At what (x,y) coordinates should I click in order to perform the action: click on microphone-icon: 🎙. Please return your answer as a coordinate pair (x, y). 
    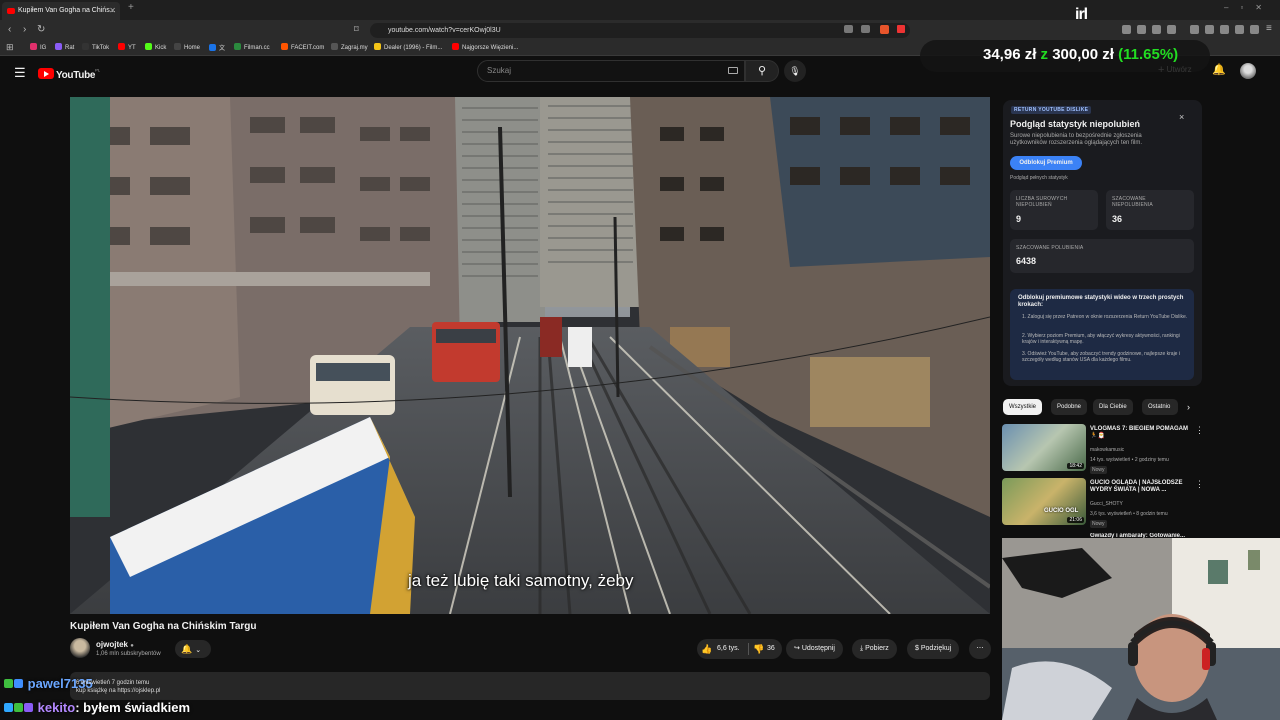
    Looking at the image, I should click on (795, 71).